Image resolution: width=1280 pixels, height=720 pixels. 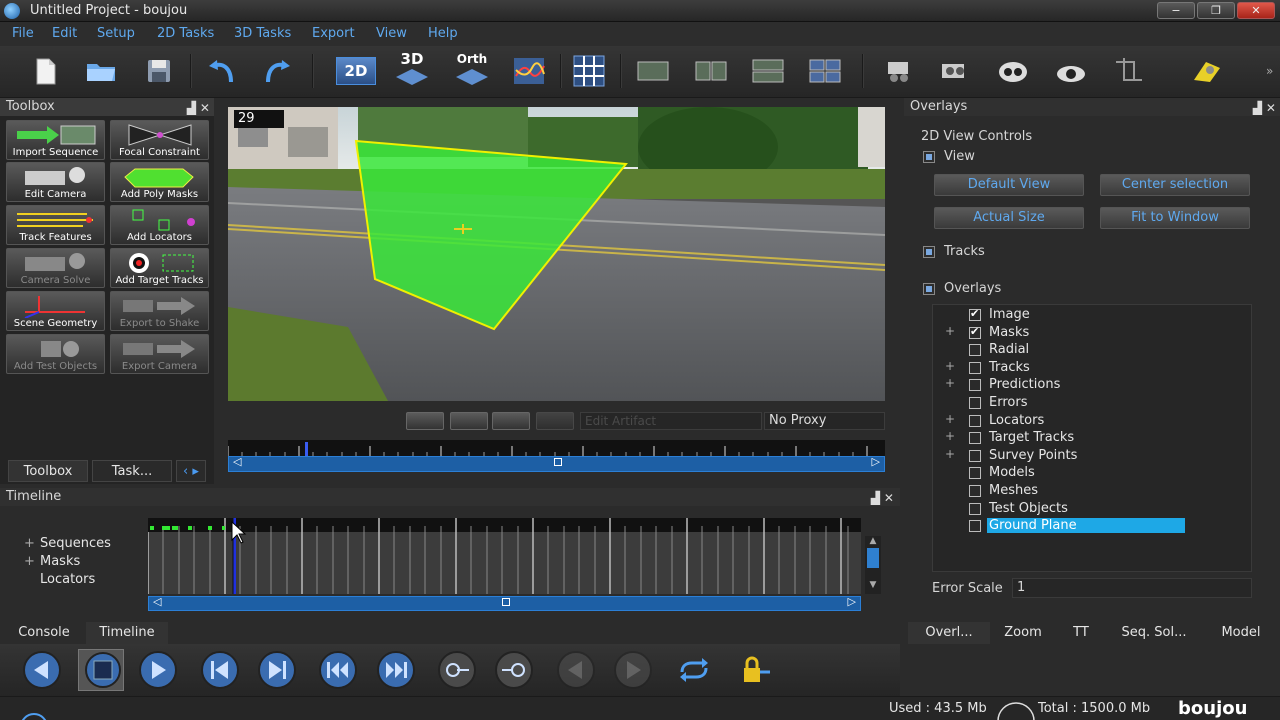 What do you see at coordinates (824, 421) in the screenshot?
I see `proxy-select: No Proxy` at bounding box center [824, 421].